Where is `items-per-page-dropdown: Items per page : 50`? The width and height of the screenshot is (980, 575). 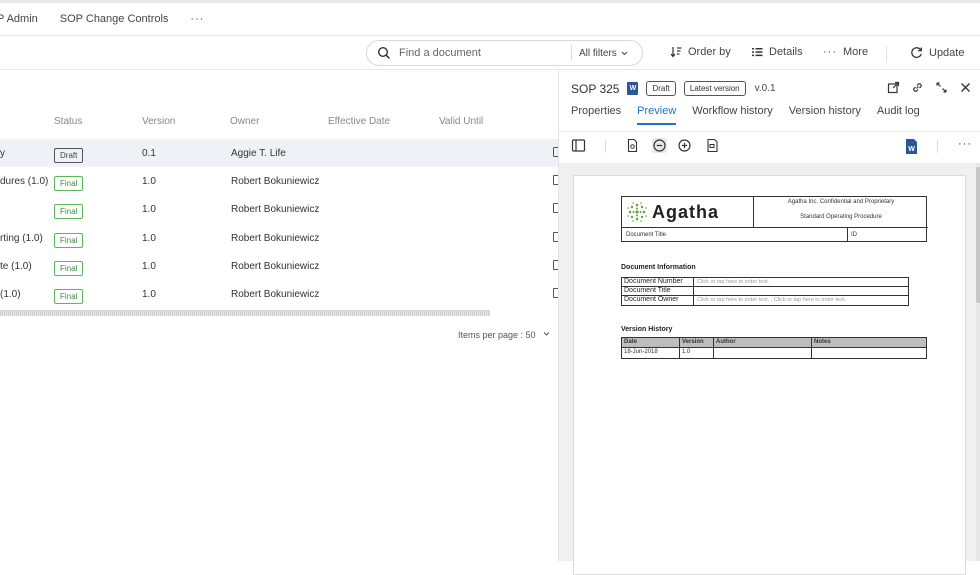 items-per-page-dropdown: Items per page : 50 is located at coordinates (504, 335).